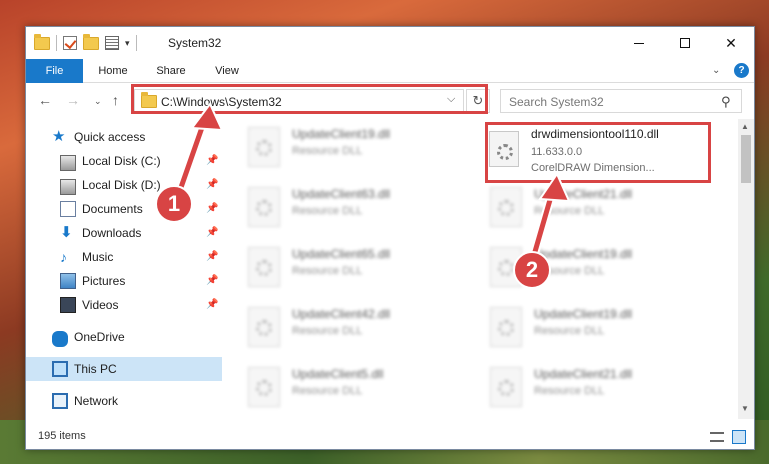 This screenshot has width=769, height=464. What do you see at coordinates (717, 437) in the screenshot?
I see `details-view-icon` at bounding box center [717, 437].